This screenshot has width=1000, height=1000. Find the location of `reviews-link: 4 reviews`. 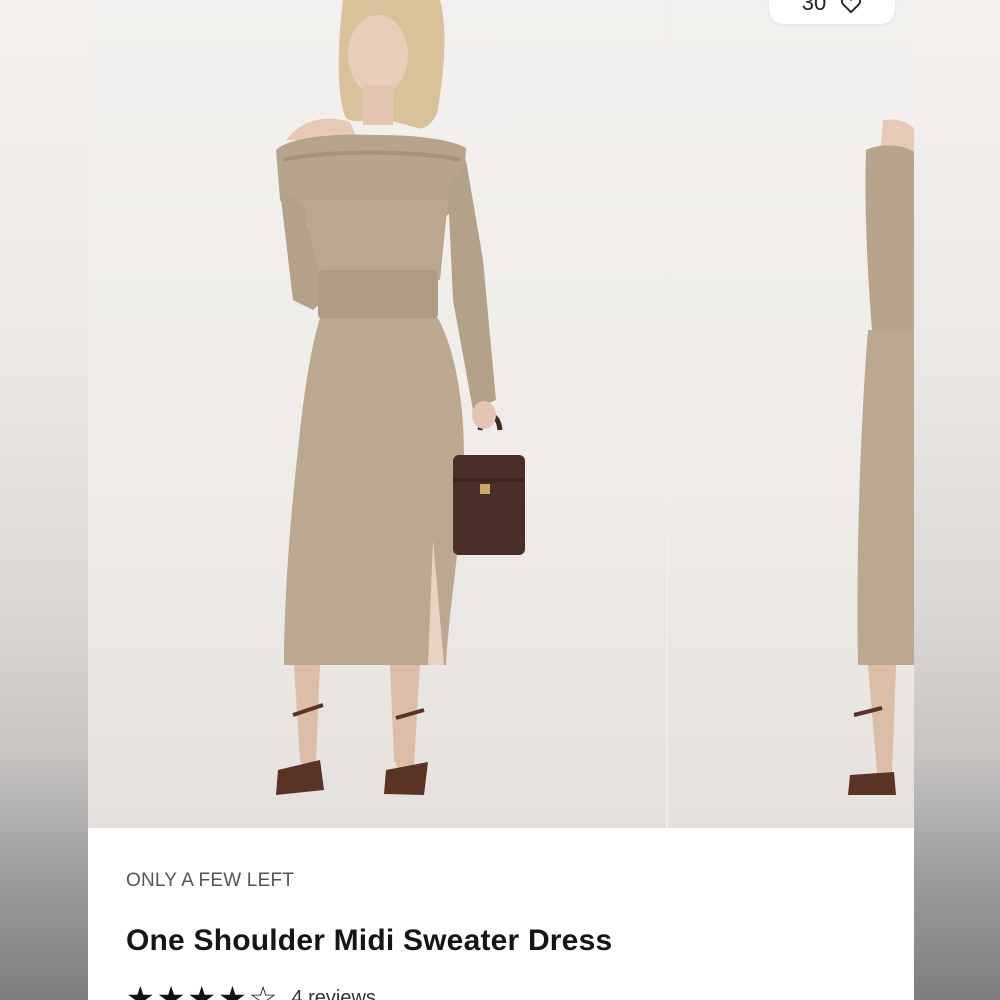

reviews-link: 4 reviews is located at coordinates (333, 993).